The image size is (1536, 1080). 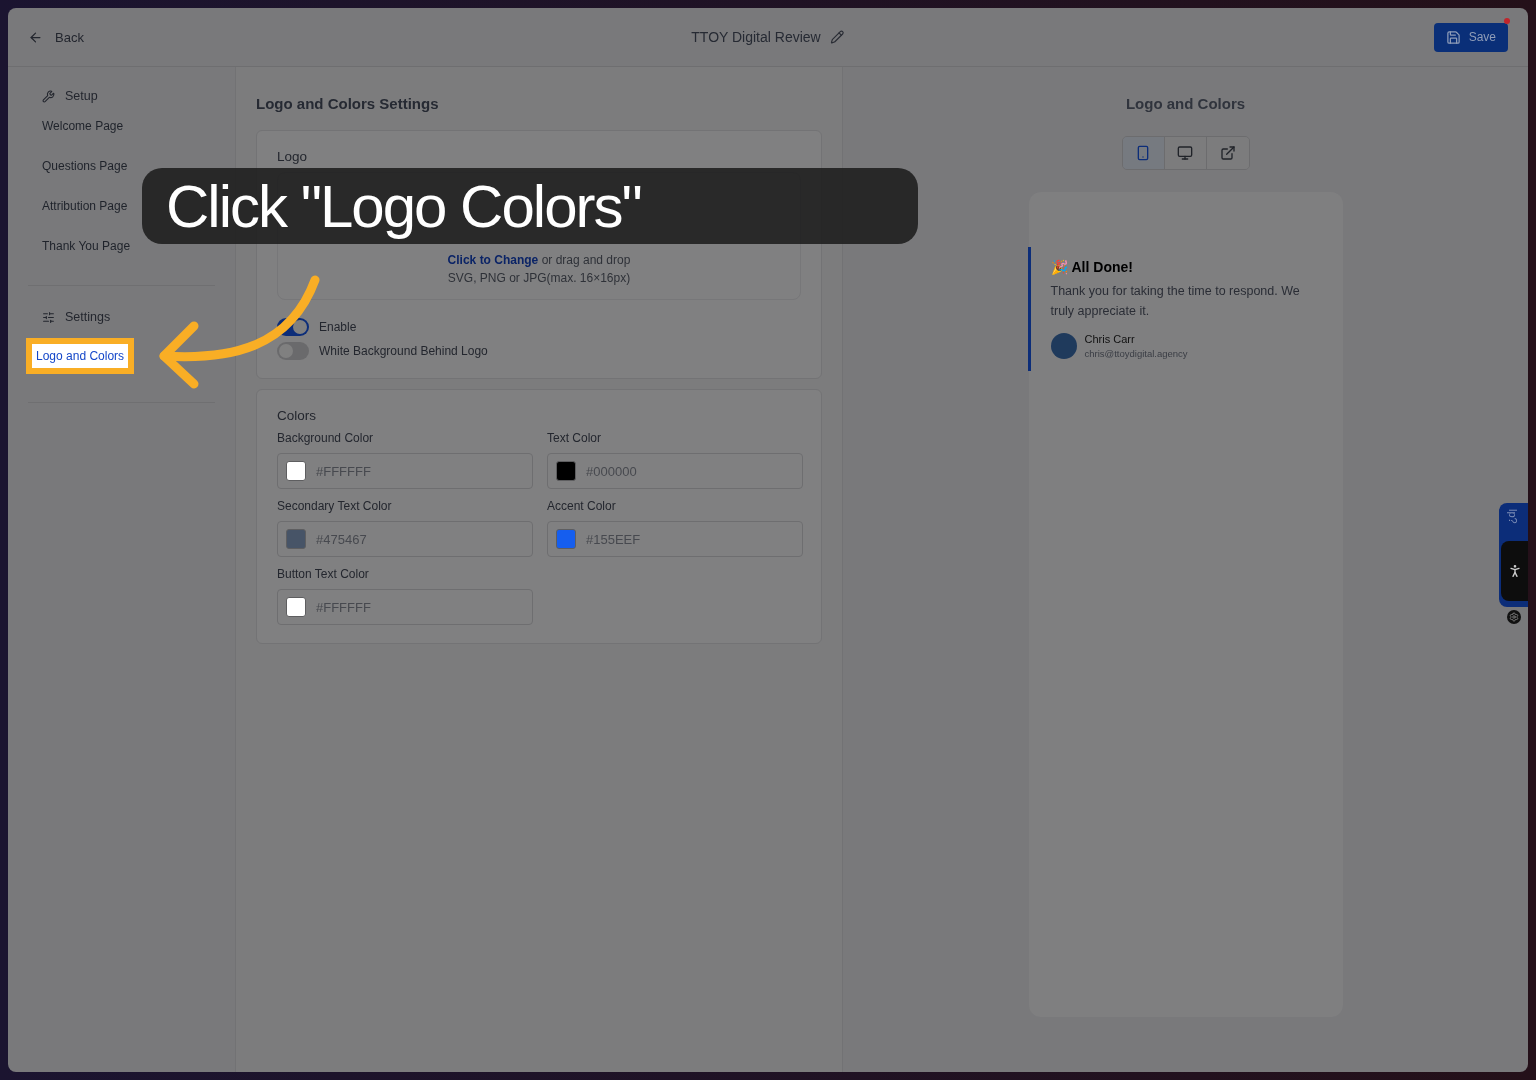 What do you see at coordinates (56, 37) in the screenshot?
I see `back-button: Back` at bounding box center [56, 37].